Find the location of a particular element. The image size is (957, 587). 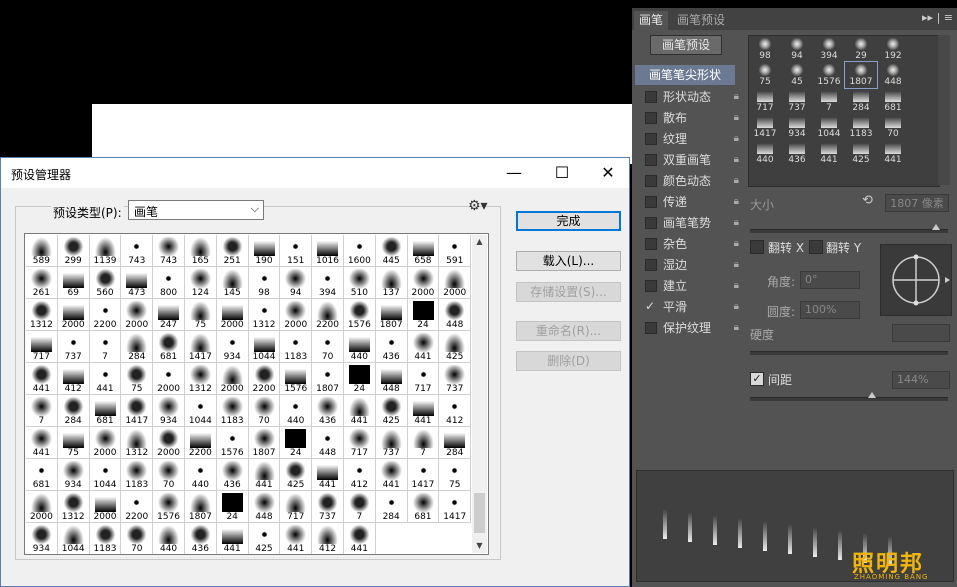

brush-preset-item: 98 is located at coordinates (264, 283).